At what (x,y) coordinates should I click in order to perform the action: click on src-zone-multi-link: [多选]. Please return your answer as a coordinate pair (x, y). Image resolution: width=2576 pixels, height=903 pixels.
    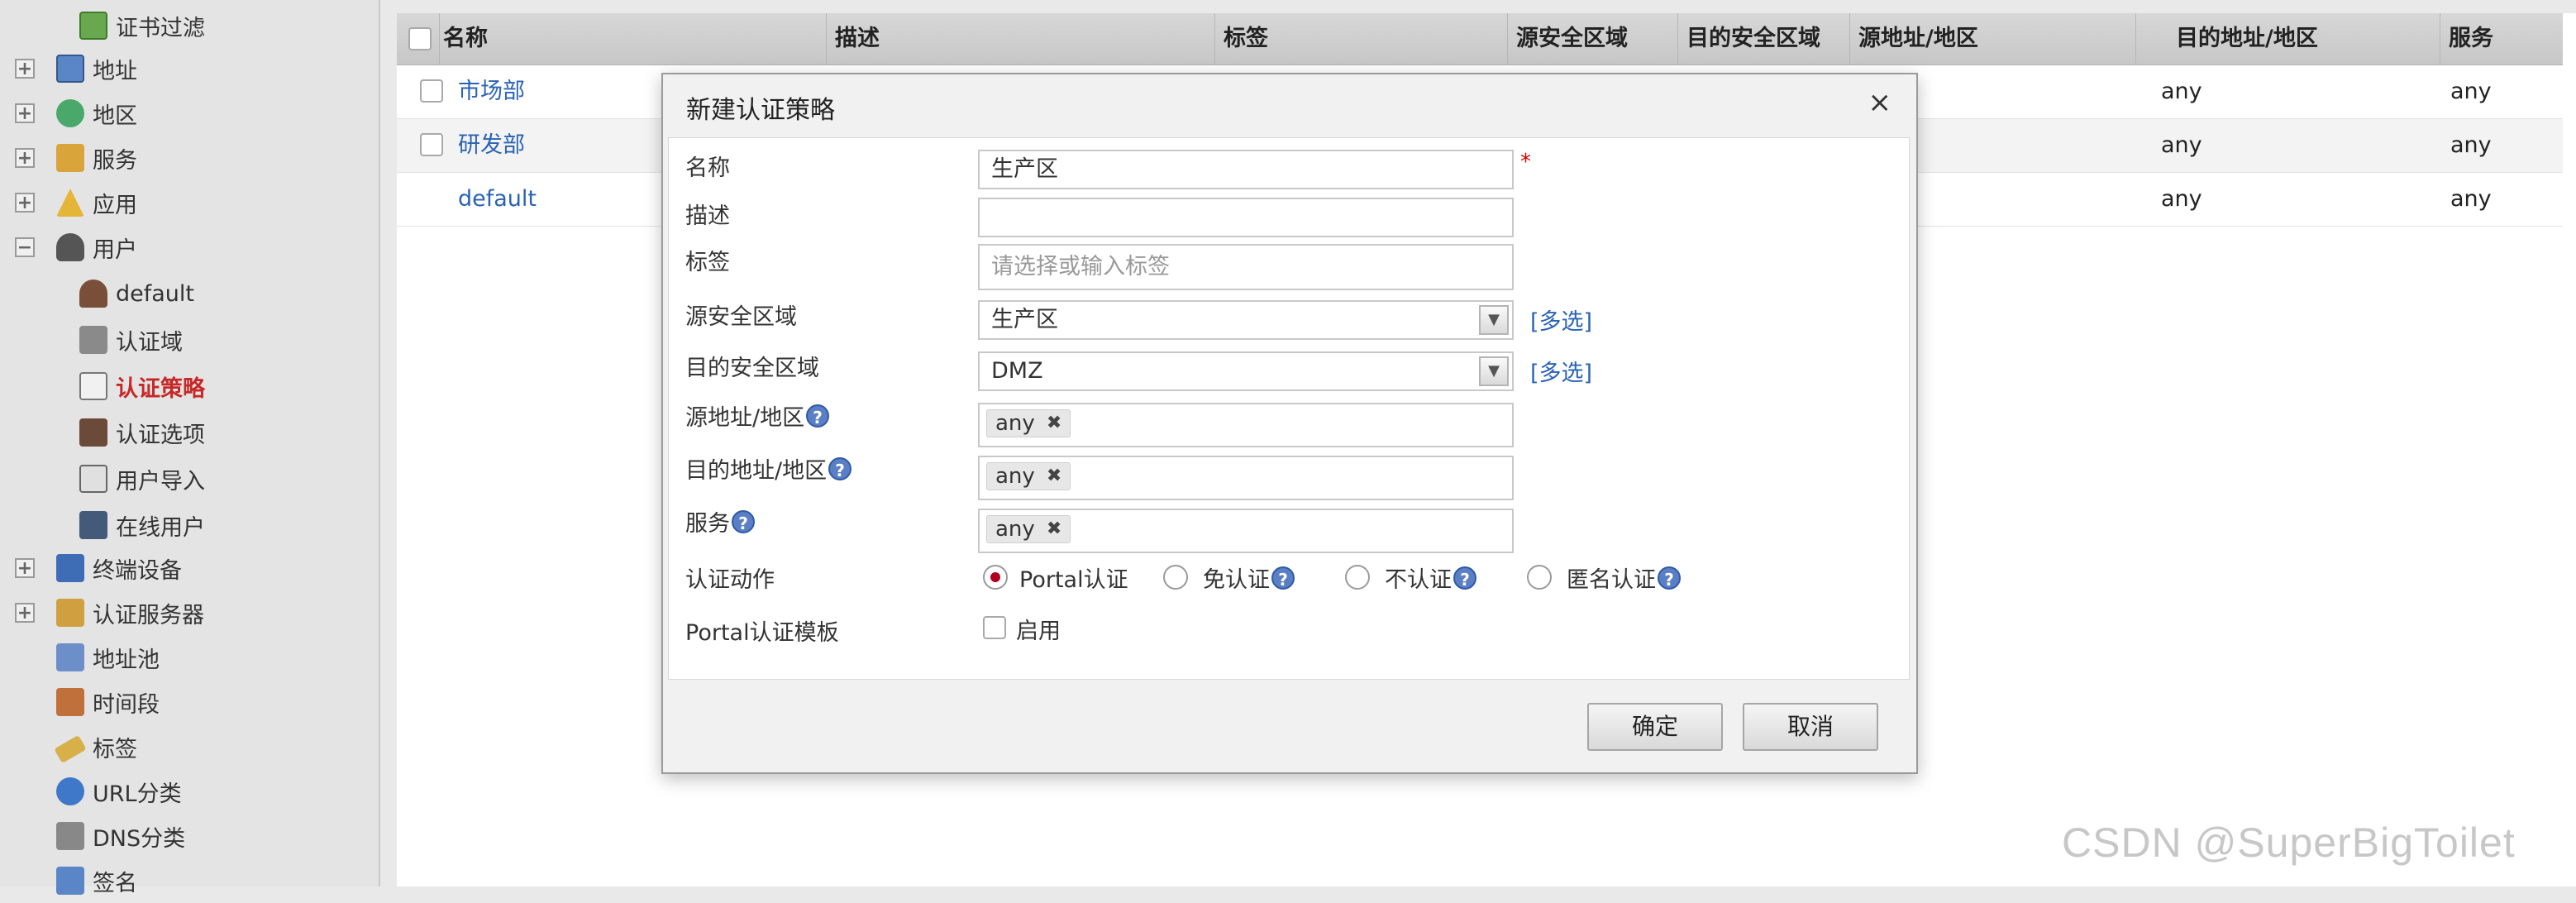
    Looking at the image, I should click on (1561, 319).